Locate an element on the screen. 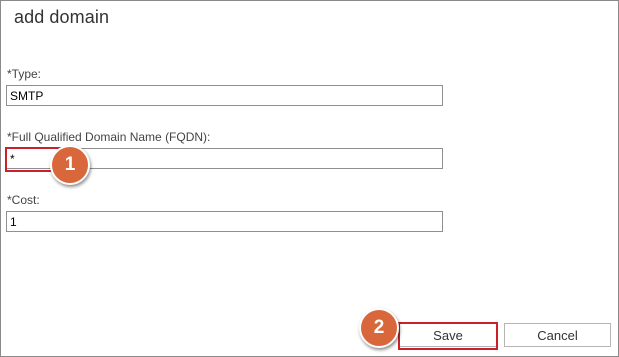  type-field is located at coordinates (224, 95).